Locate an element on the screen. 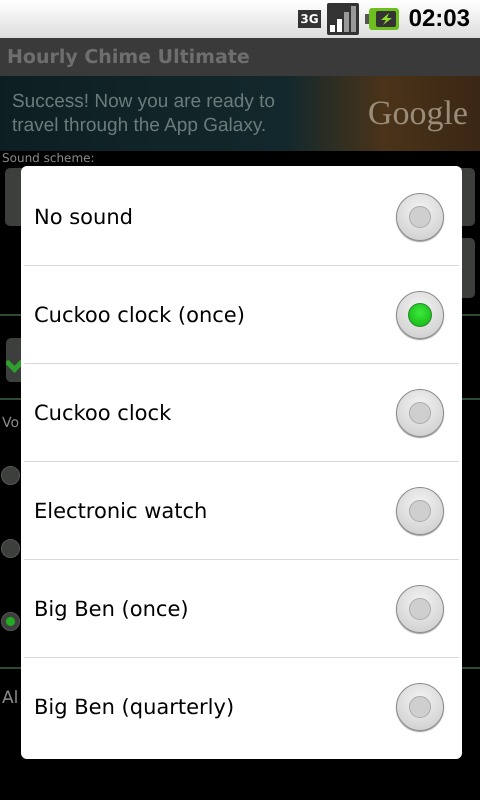  option-label: Cuckoo clock (once) is located at coordinates (139, 314).